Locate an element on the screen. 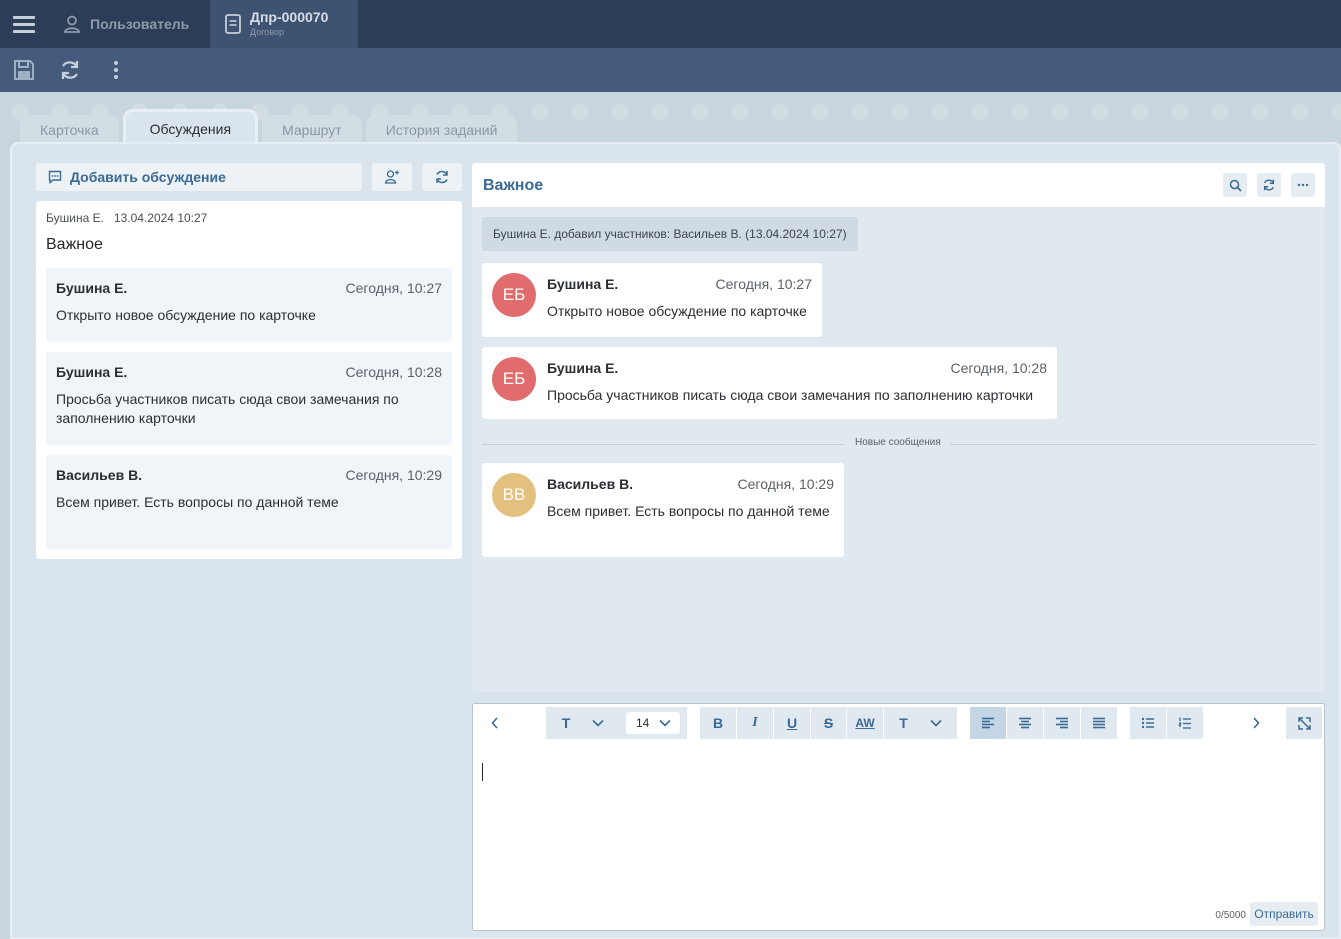 This screenshot has height=939, width=1341. align-left-button is located at coordinates (988, 723).